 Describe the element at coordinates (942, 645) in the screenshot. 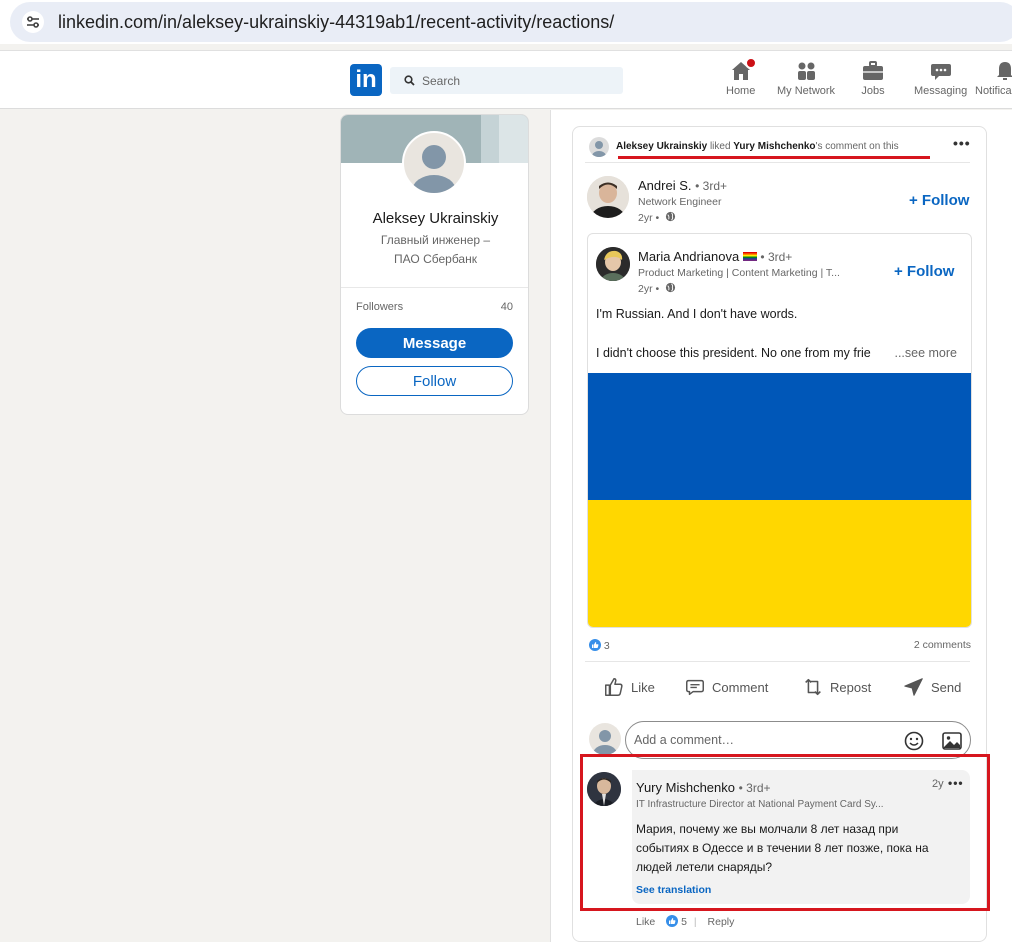

I see `comments-count: 2 comments` at that location.